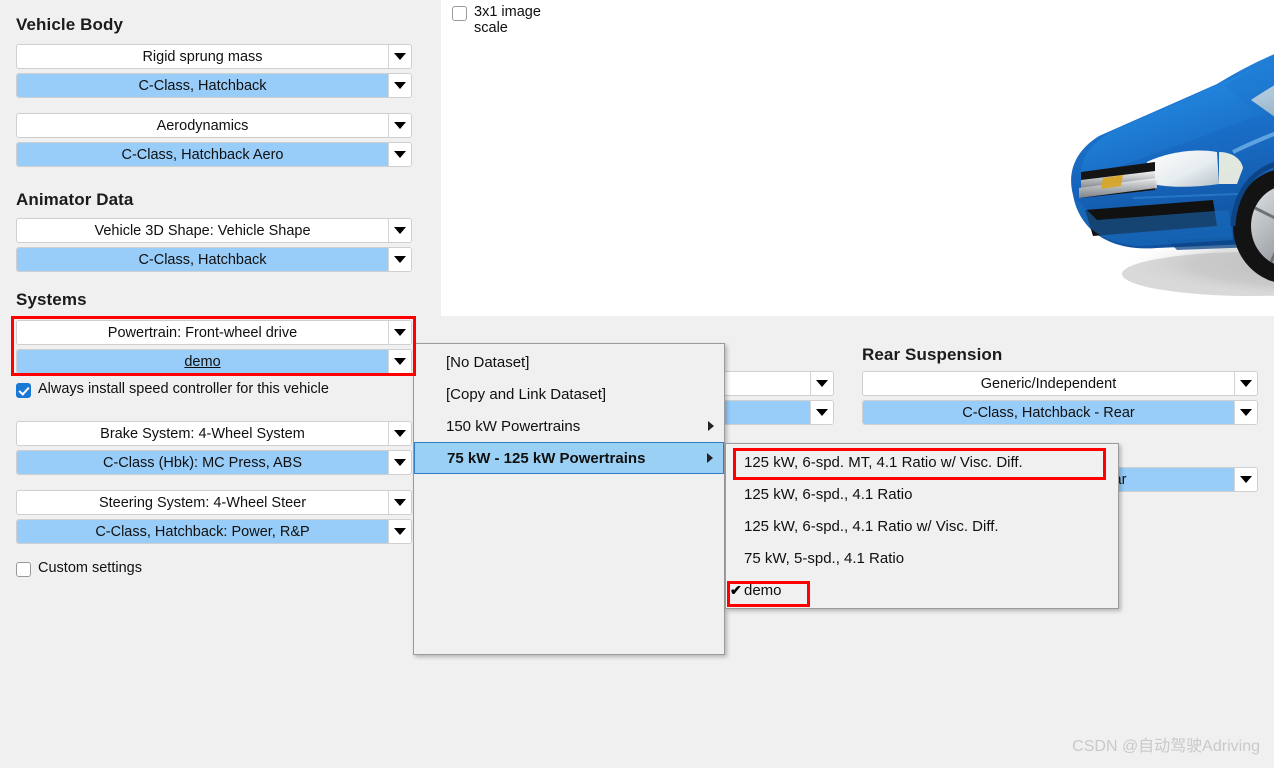 Image resolution: width=1274 pixels, height=768 pixels. What do you see at coordinates (203, 531) in the screenshot?
I see `combo-value: C-Class, Hatchback: Power, R&P` at bounding box center [203, 531].